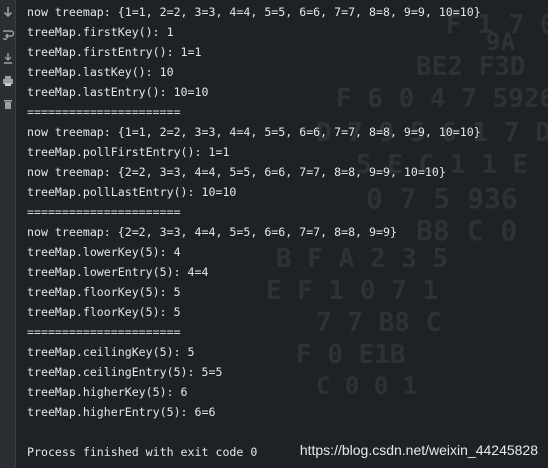 The image size is (548, 468). I want to click on console-line: treeMap.lowerEntry(5): 4=4, so click(118, 272).